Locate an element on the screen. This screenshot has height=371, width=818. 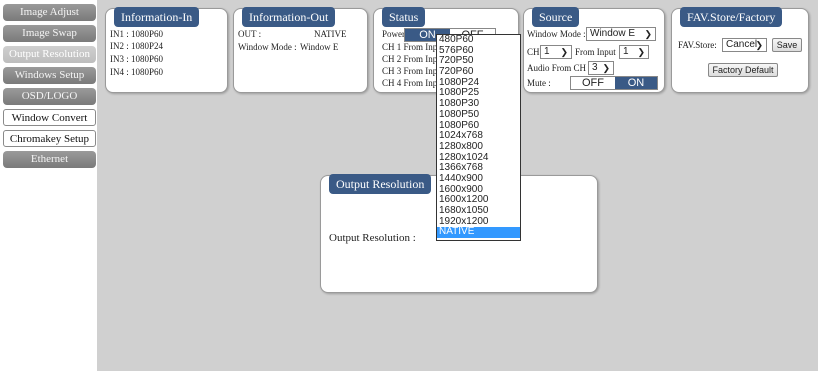
sidebar-item-window-convert: Window Convert is located at coordinates (49, 117).